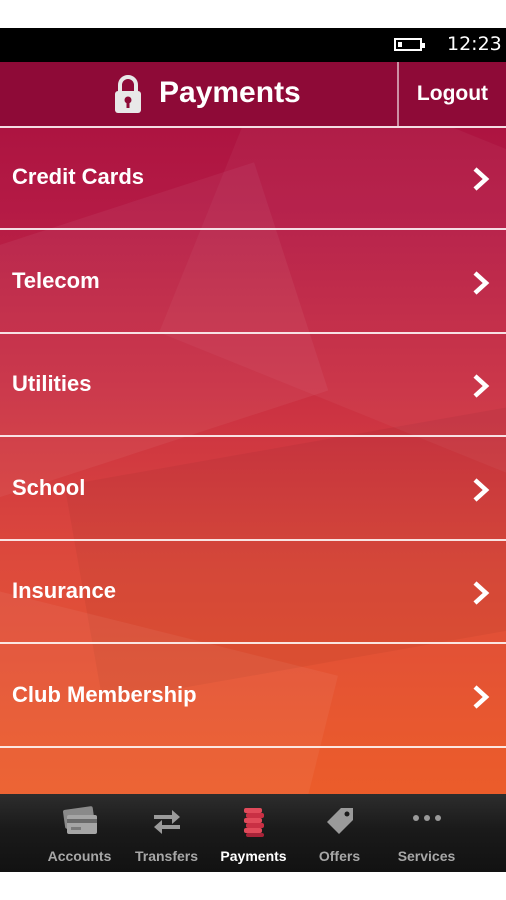 This screenshot has height=900, width=506. What do you see at coordinates (230, 92) in the screenshot?
I see `page-title: Payments` at bounding box center [230, 92].